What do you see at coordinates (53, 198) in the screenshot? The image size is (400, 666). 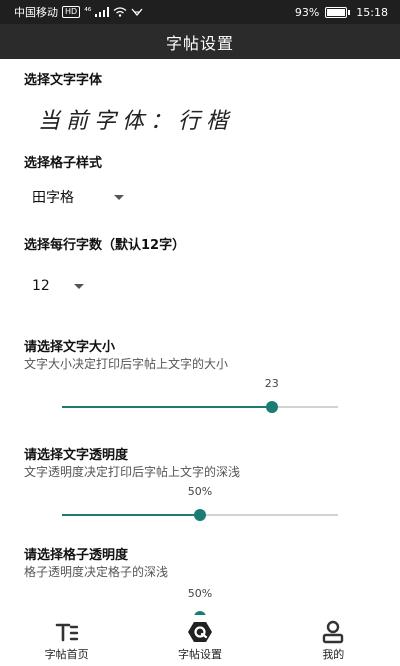 I see `grid-style-value: 田字格` at bounding box center [53, 198].